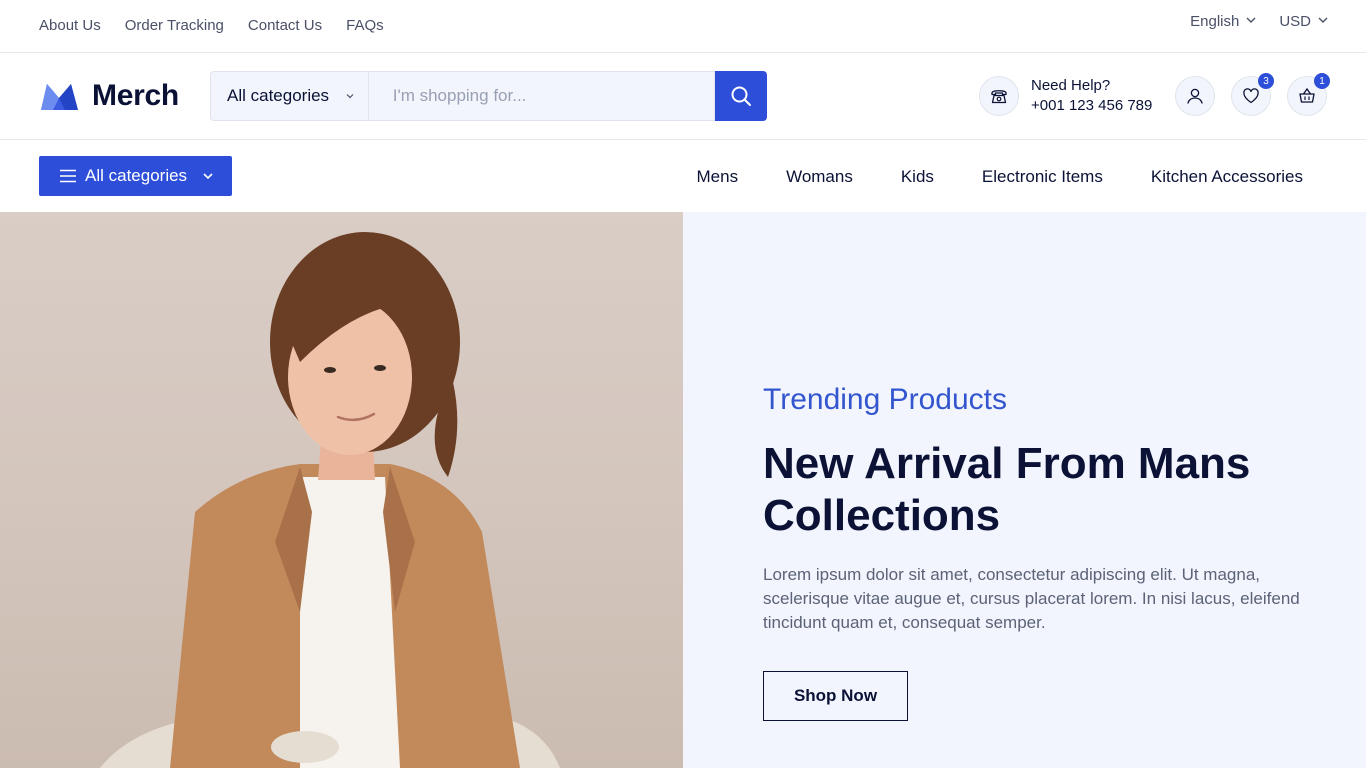 Image resolution: width=1366 pixels, height=768 pixels. I want to click on logo-mark-icon, so click(59, 96).